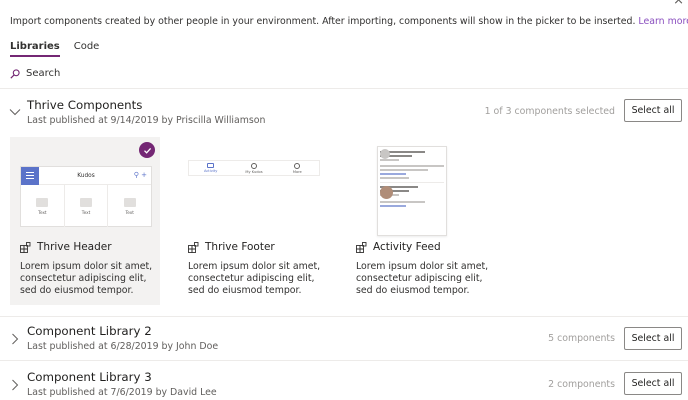 The width and height of the screenshot is (688, 400). I want to click on learn-more-link: Learn more, so click(663, 21).